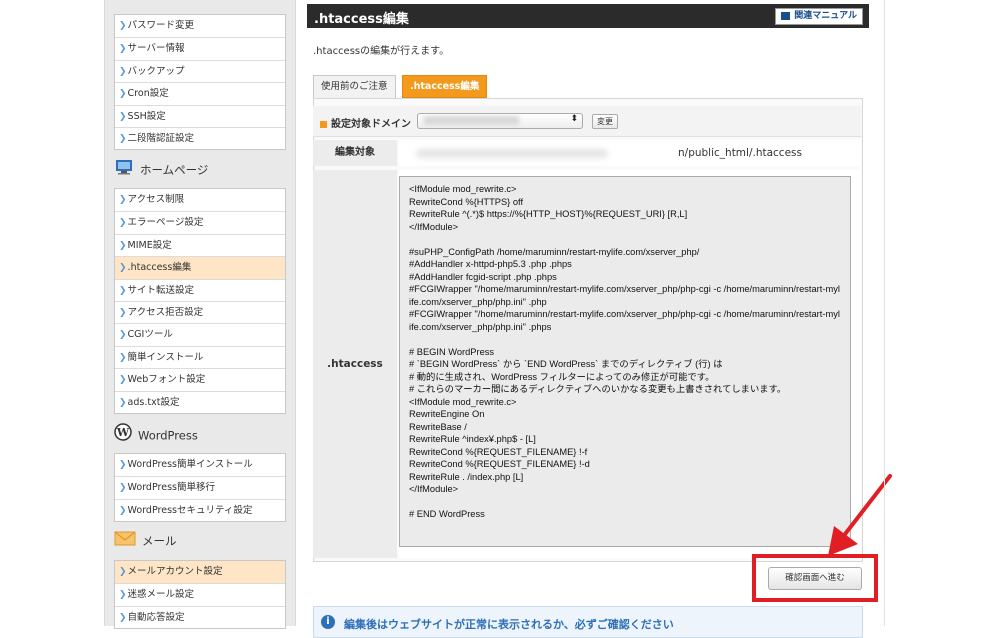  I want to click on sidebar-item-ads-txt: ❯ads.txt設定, so click(200, 401).